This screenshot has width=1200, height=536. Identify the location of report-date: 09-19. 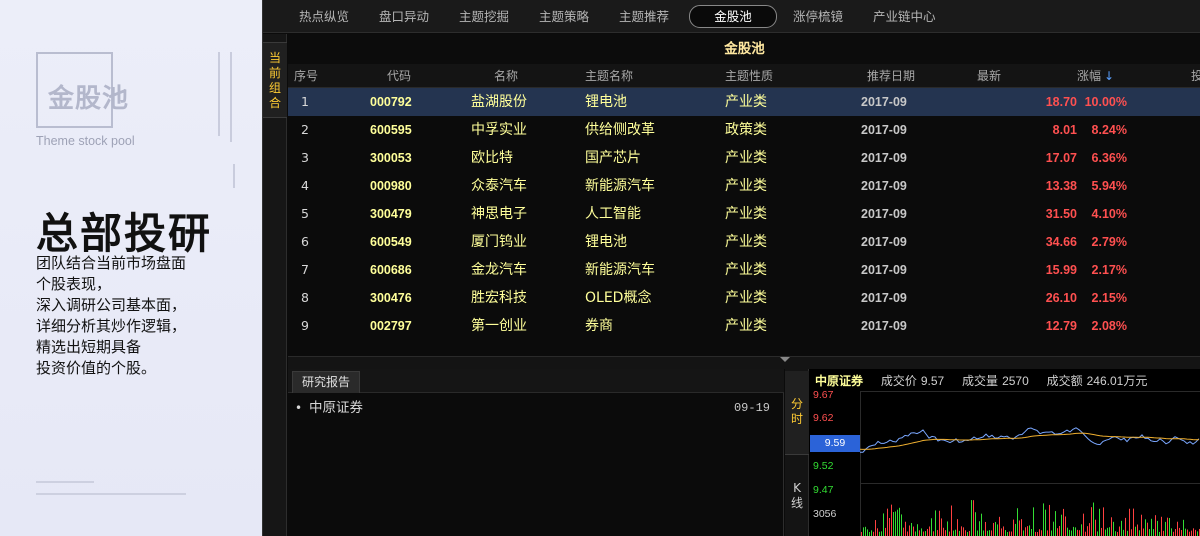
(751, 408).